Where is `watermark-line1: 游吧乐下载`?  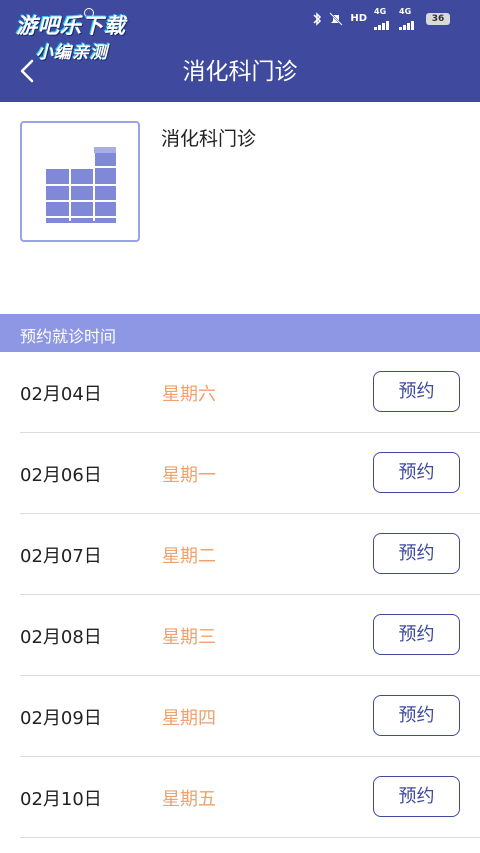
watermark-line1: 游吧乐下载 is located at coordinates (71, 26).